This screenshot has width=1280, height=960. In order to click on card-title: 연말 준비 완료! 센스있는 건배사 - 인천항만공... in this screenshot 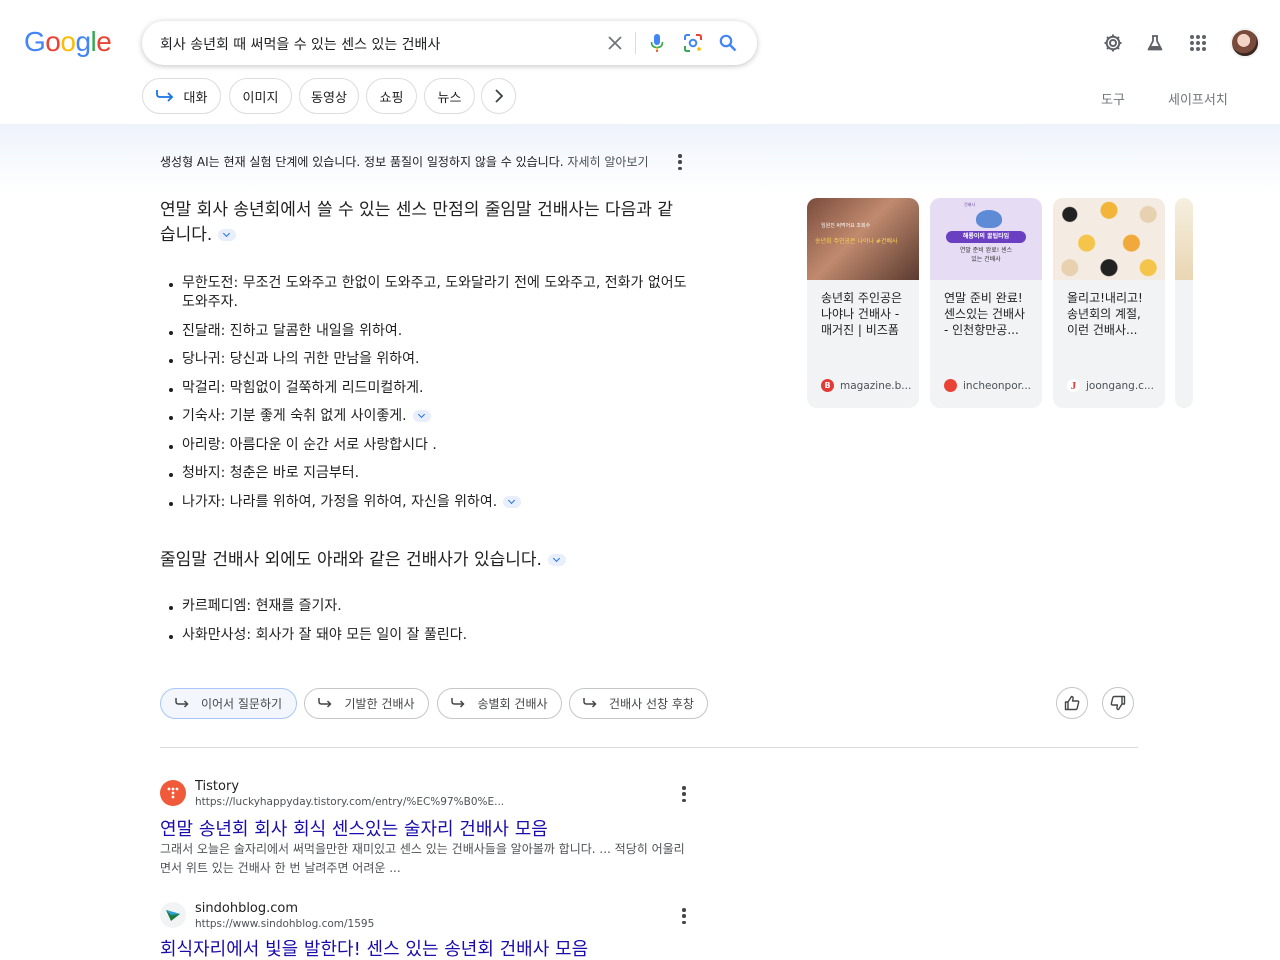, I will do `click(985, 314)`.